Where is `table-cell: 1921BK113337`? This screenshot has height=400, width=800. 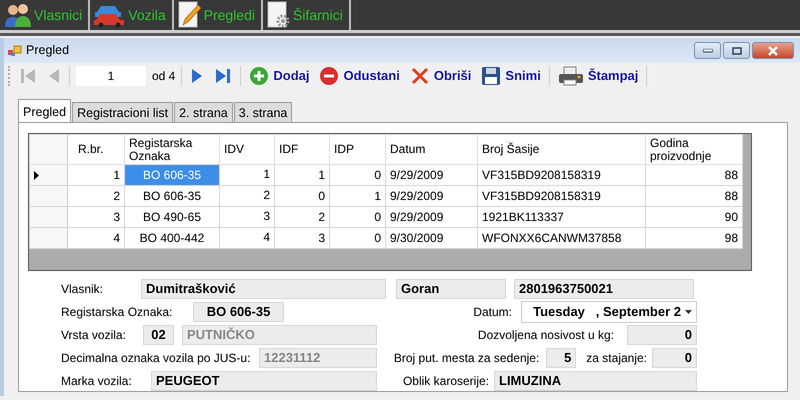
table-cell: 1921BK113337 is located at coordinates (562, 217).